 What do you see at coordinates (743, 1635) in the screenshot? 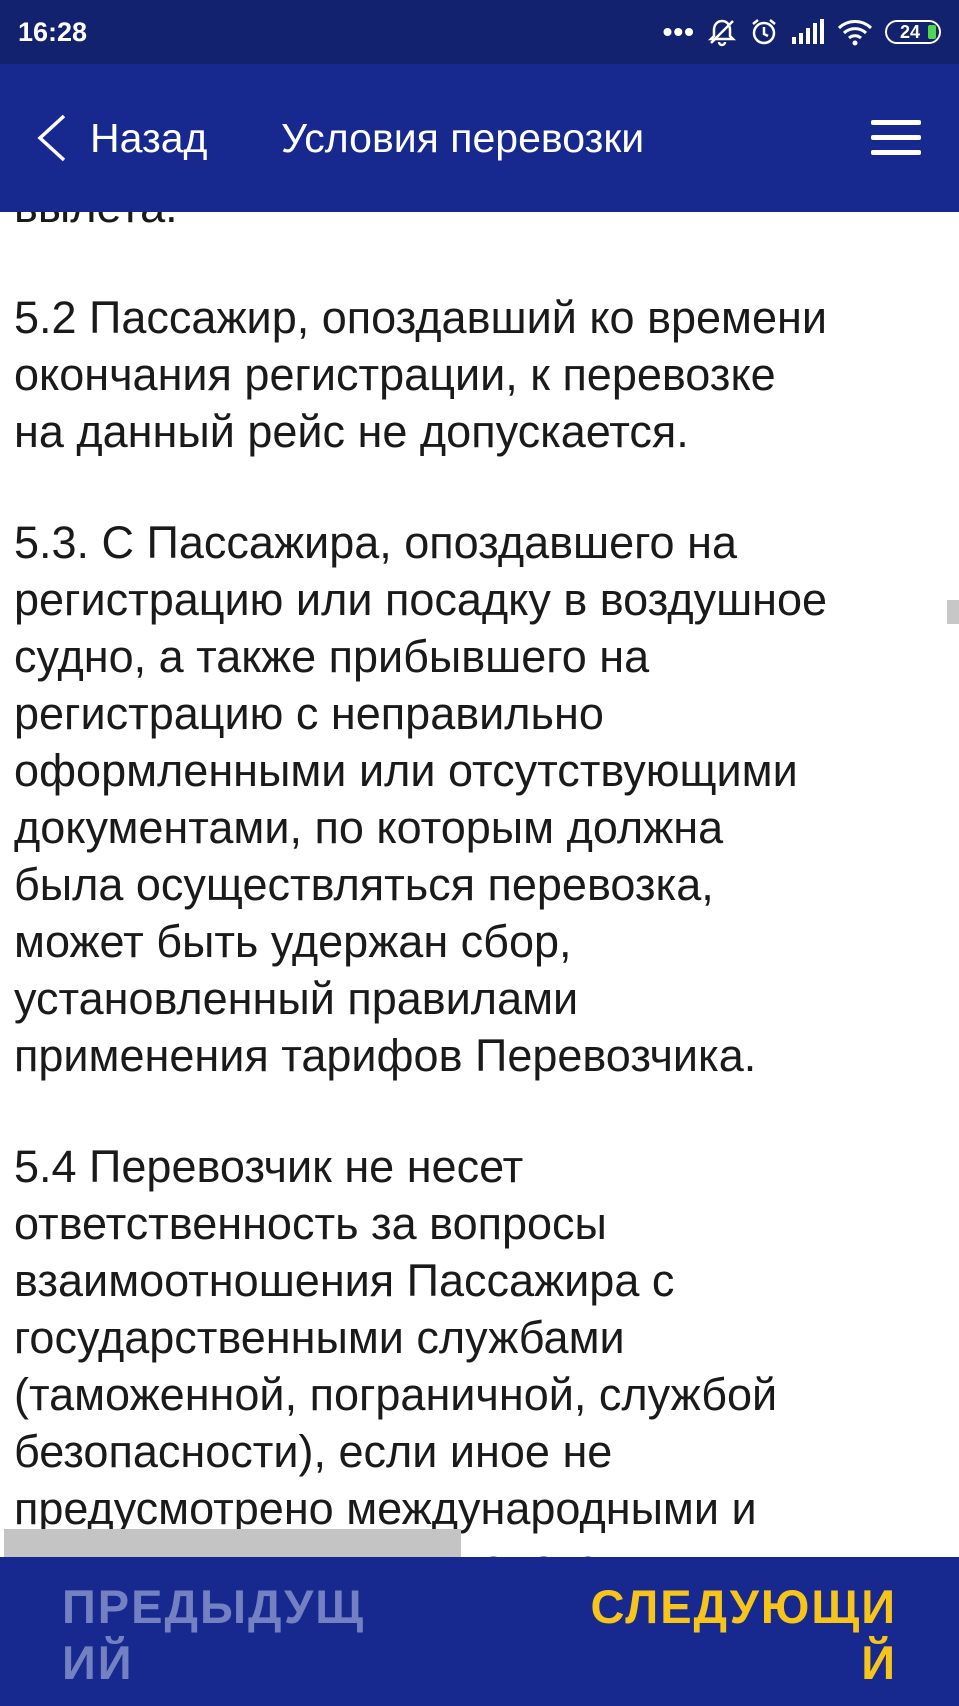
I see `next-button: СЛЕДУЮЩИ Й` at bounding box center [743, 1635].